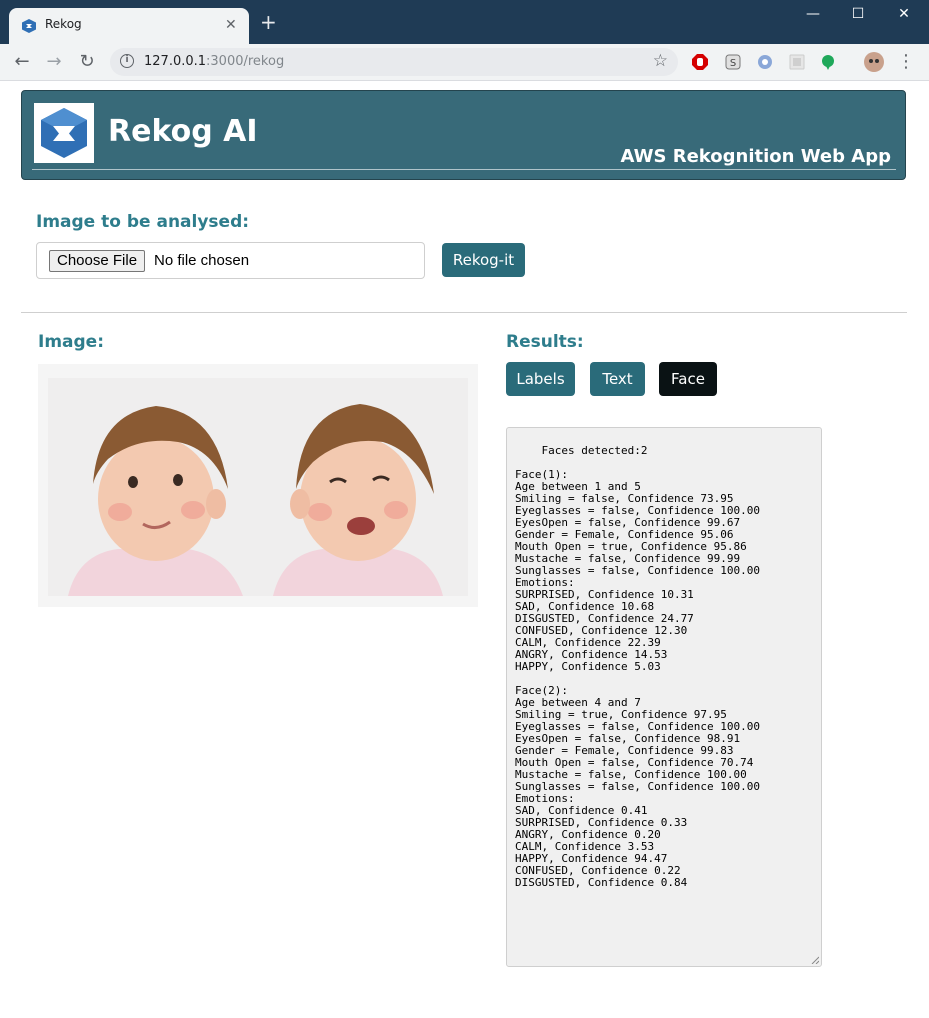  I want to click on tab-title: Rekog, so click(63, 24).